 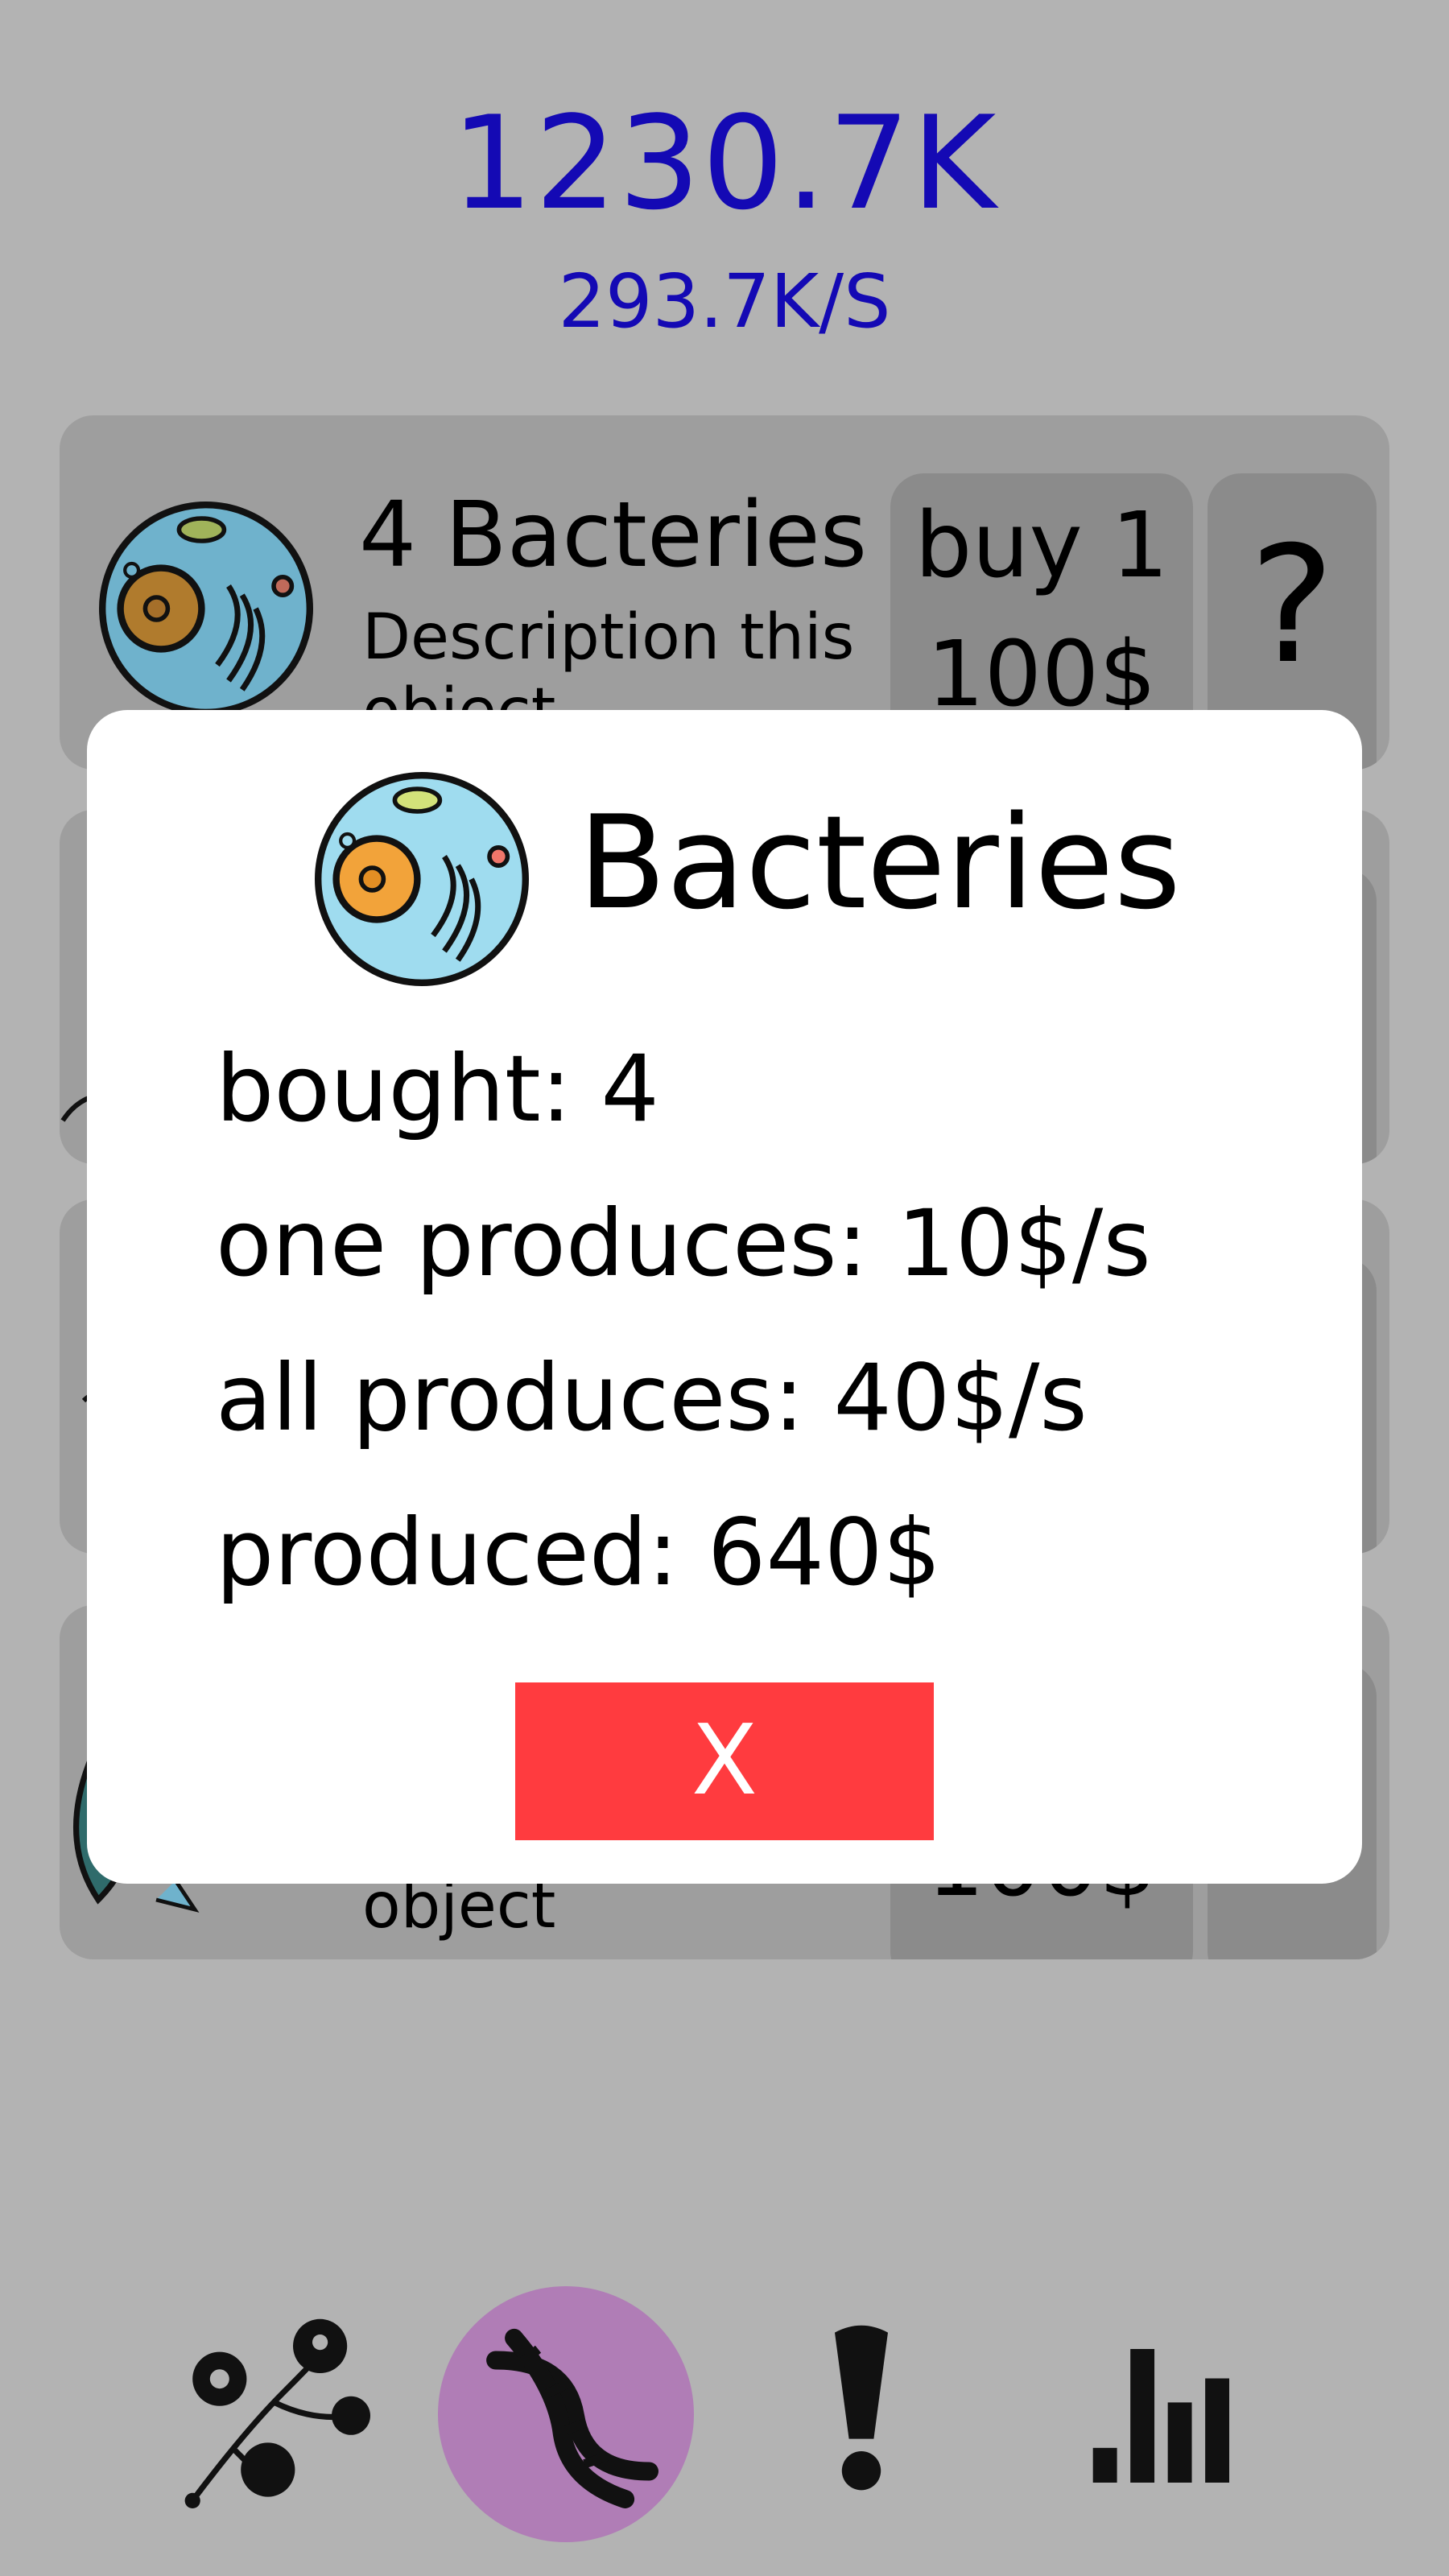 I want to click on income-rate: 293.7K/S, so click(x=724, y=301).